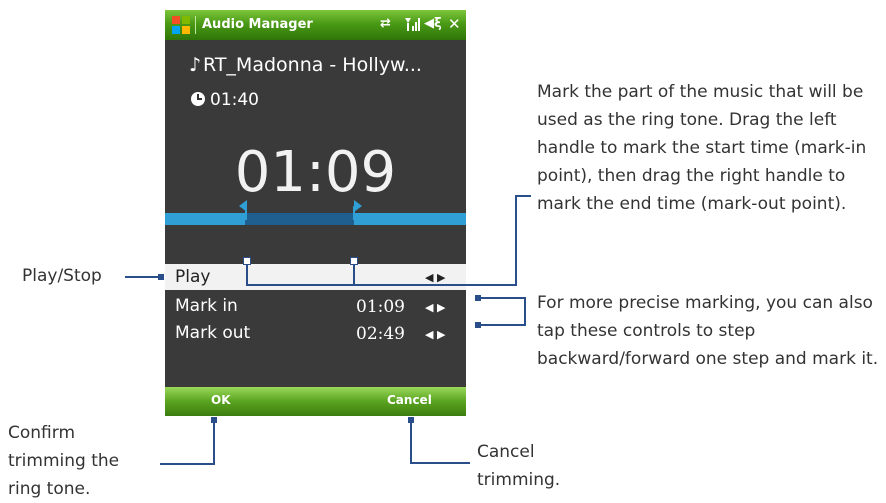 The image size is (886, 503). Describe the element at coordinates (315, 25) in the screenshot. I see `title-bar: Audio Manager ⇄ ◀ξ ✕` at that location.